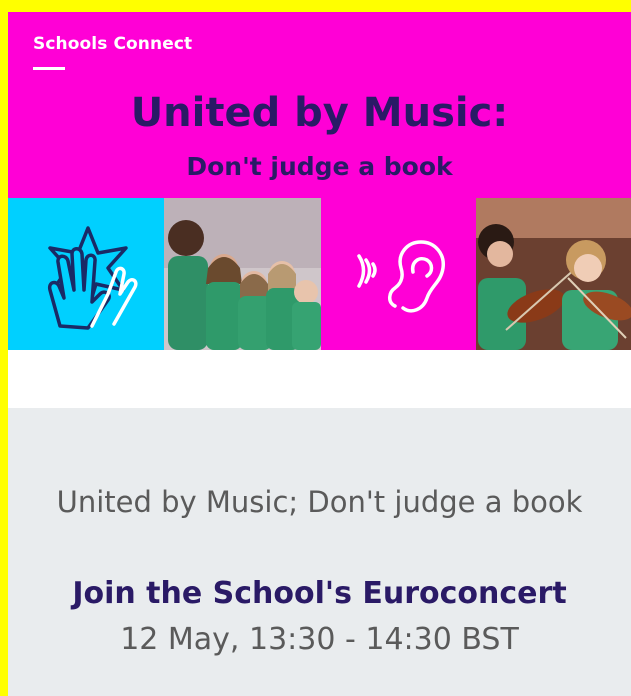  I want to click on violin-photo, so click(553, 274).